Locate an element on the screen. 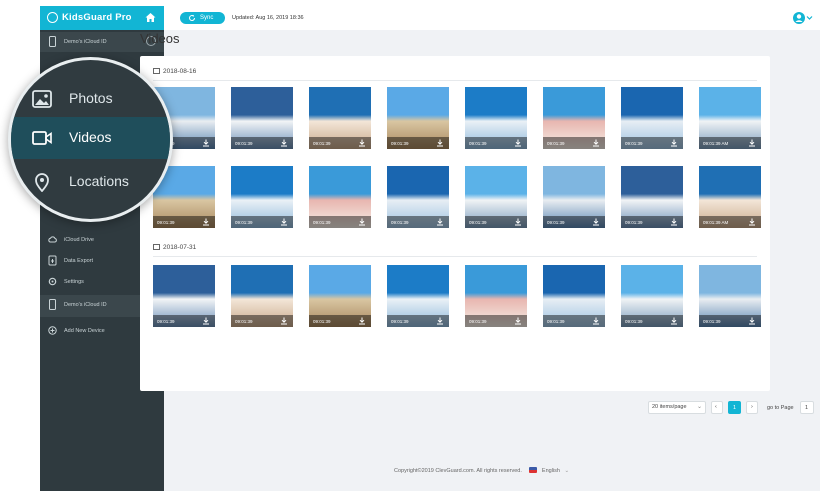 The image size is (820, 491). export-icon is located at coordinates (52, 260).